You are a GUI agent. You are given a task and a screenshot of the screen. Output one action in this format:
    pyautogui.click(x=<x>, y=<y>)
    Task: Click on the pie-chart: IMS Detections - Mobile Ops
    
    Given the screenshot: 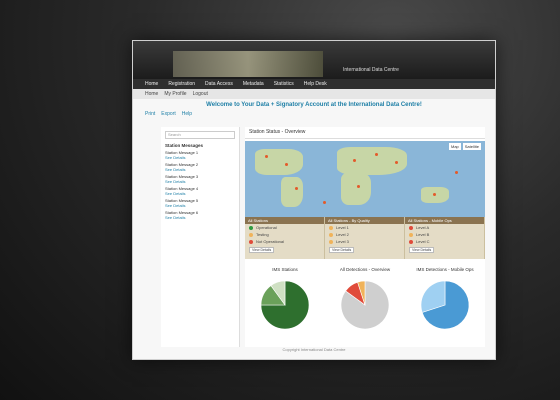 What is the action you would take?
    pyautogui.click(x=445, y=305)
    